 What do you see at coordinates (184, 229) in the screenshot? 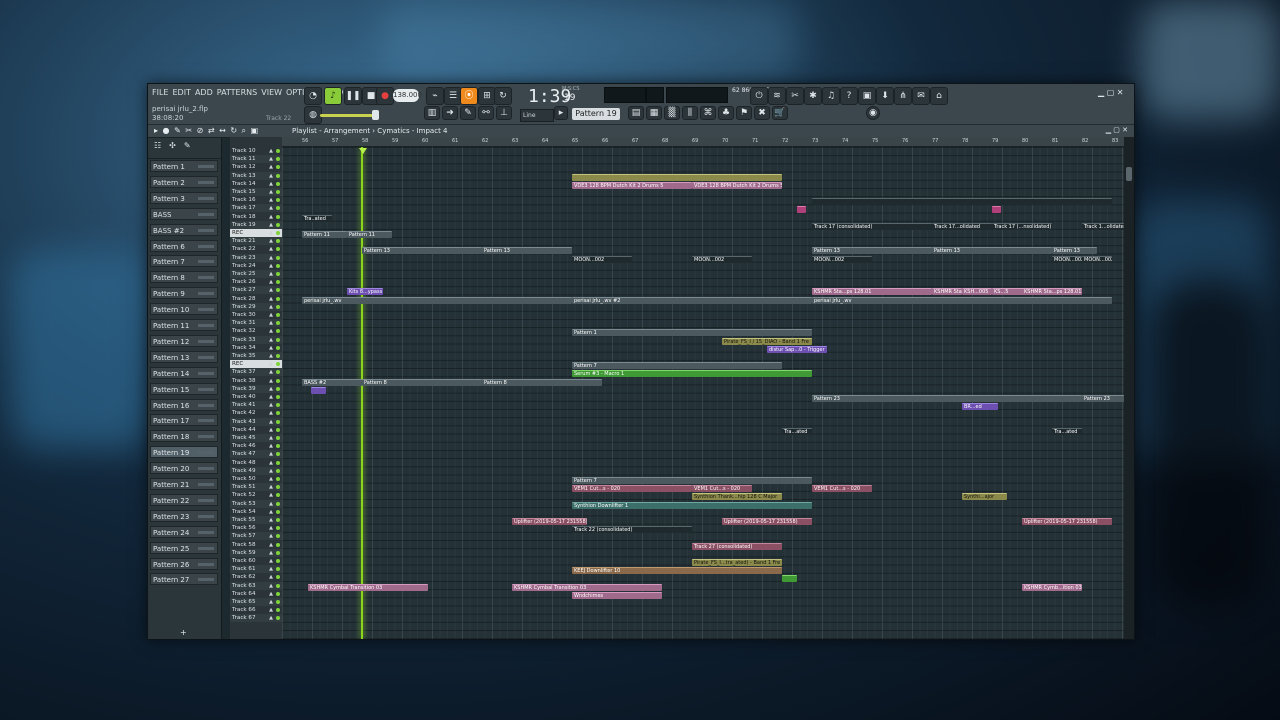
I see `pattern-item: BASS #2` at bounding box center [184, 229].